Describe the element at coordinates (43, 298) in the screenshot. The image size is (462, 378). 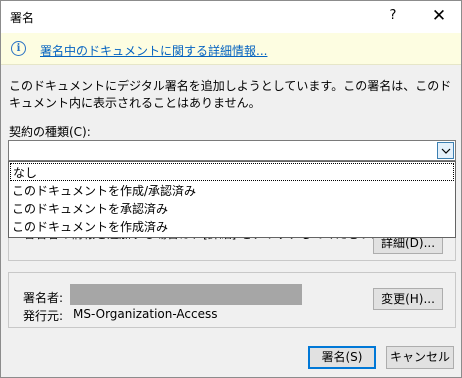
I see `signer-label: 署名者:` at that location.